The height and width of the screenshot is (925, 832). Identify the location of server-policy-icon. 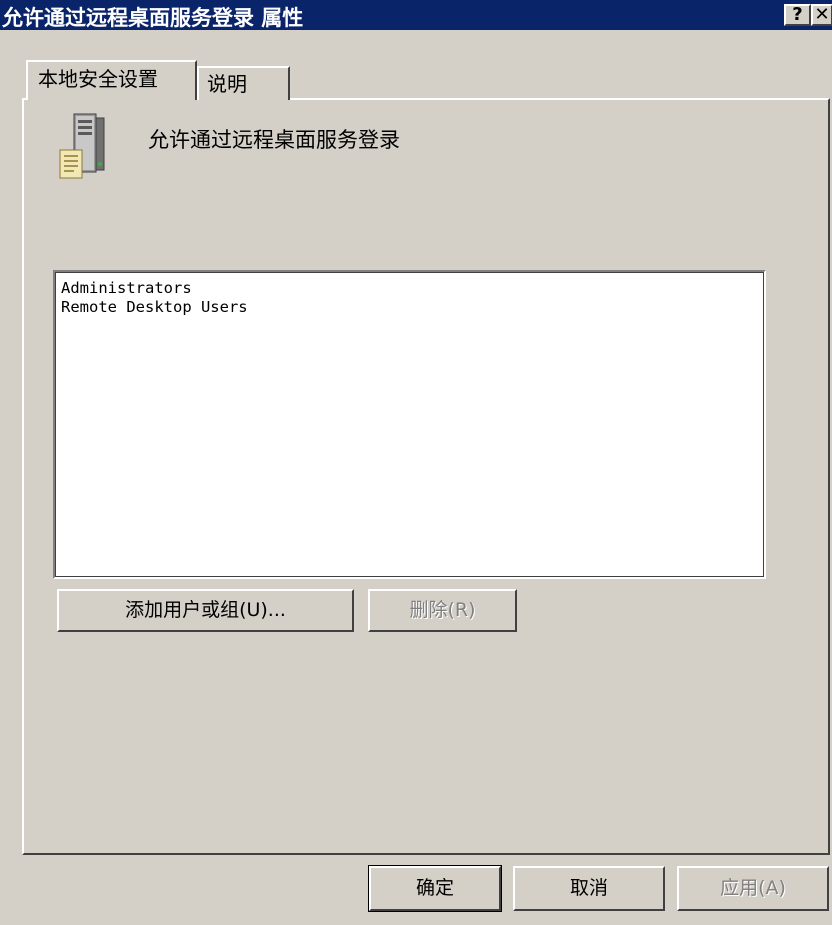
(86, 150).